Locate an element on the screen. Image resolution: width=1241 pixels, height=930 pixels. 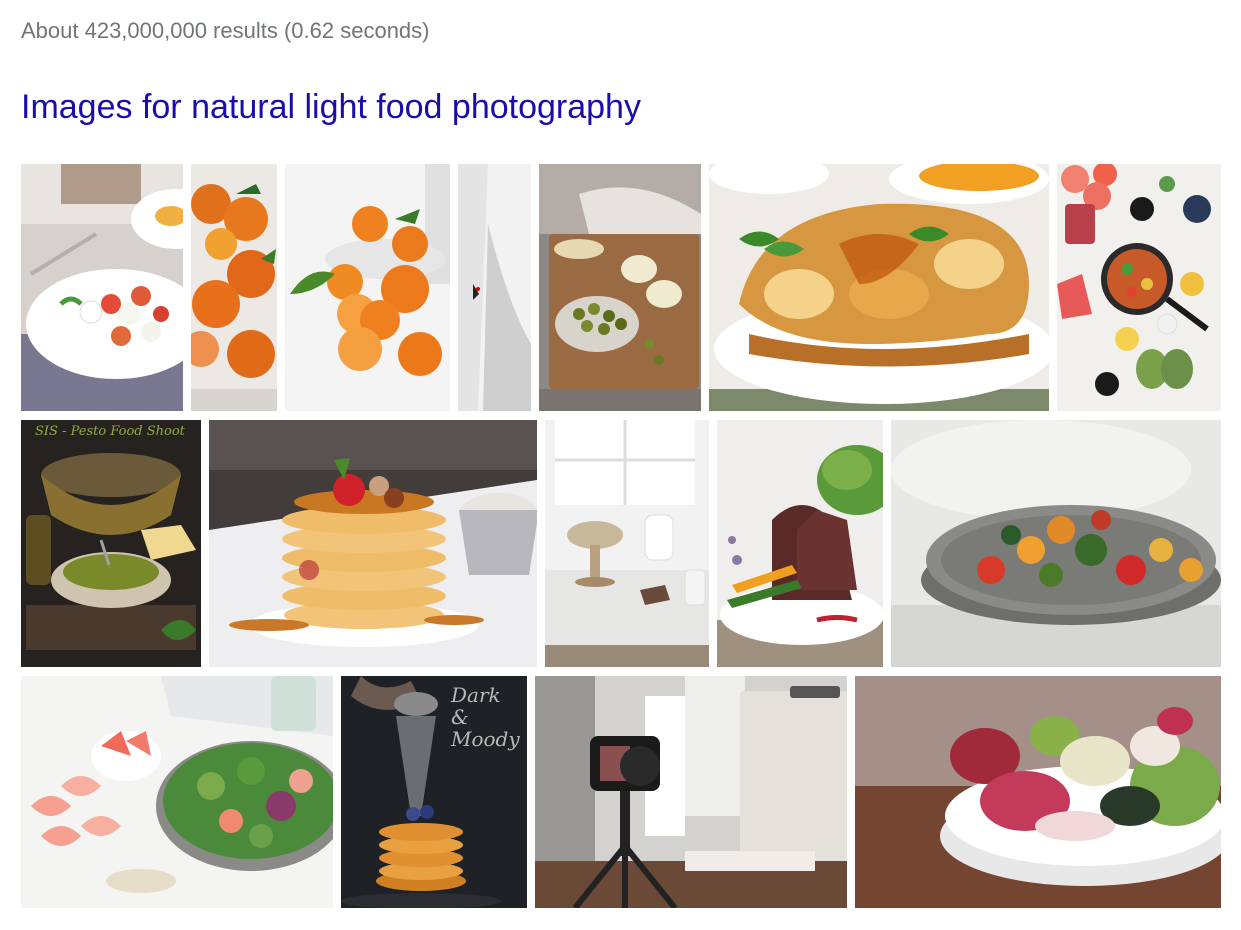
caprese-salad-plate-image is located at coordinates (102, 287).